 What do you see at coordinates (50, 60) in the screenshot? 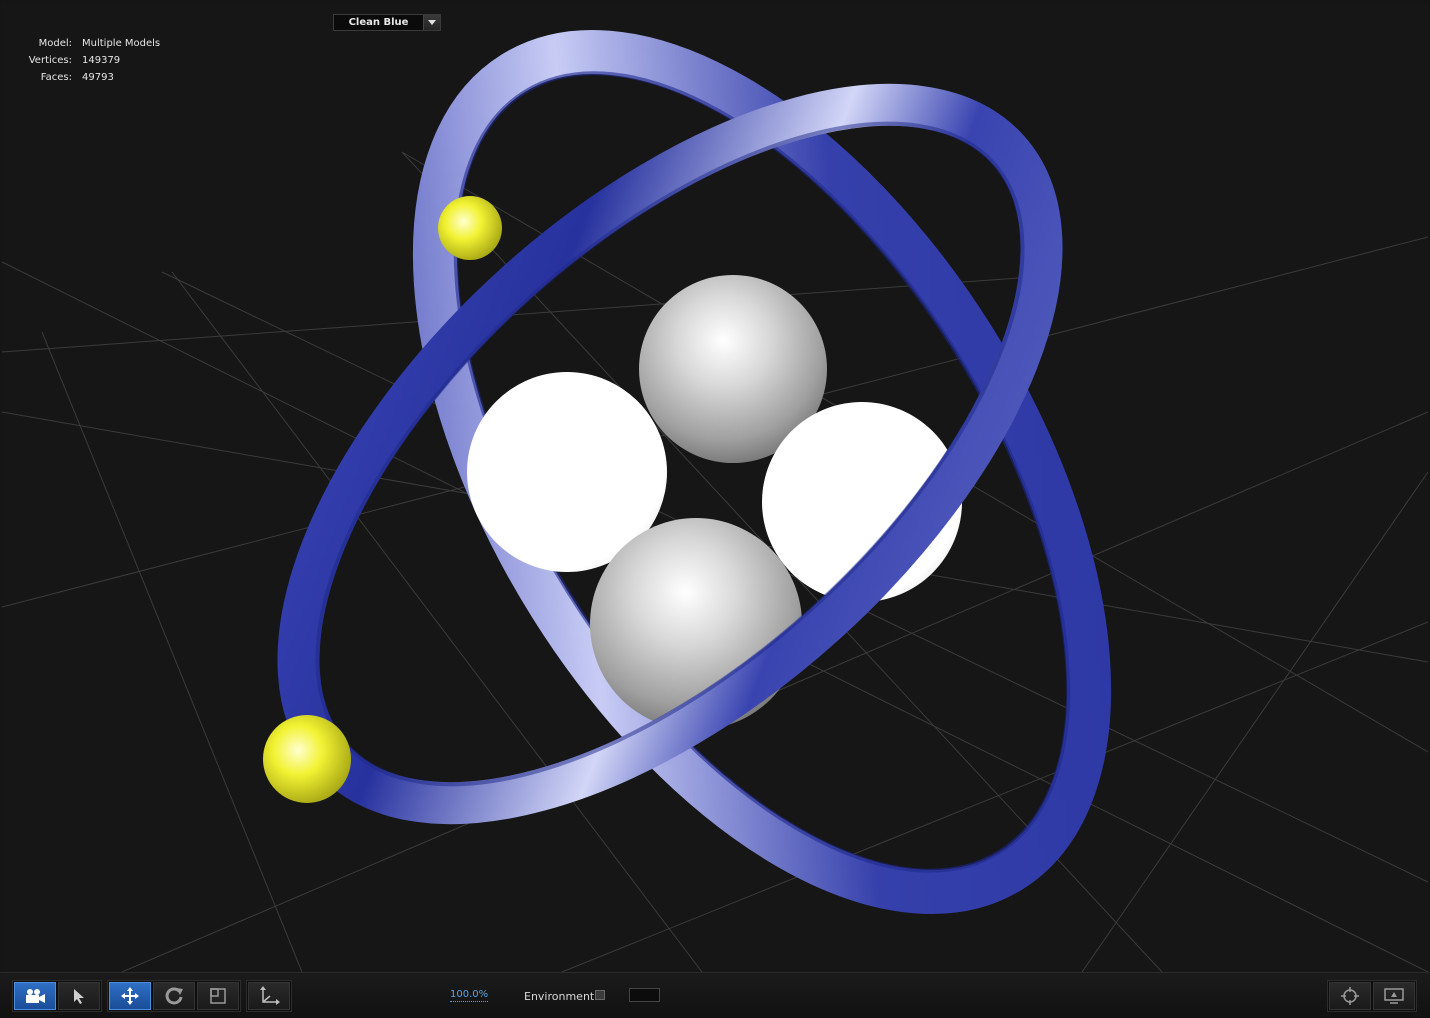
I see `vertices-label: Vertices:` at bounding box center [50, 60].